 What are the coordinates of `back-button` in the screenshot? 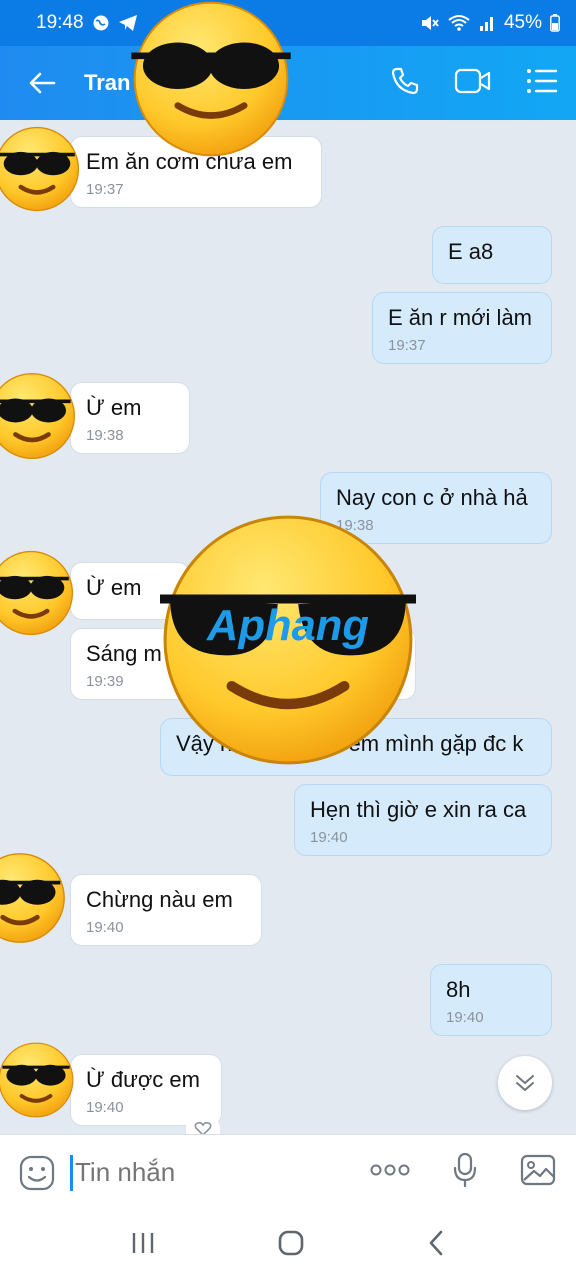 It's located at (42, 83).